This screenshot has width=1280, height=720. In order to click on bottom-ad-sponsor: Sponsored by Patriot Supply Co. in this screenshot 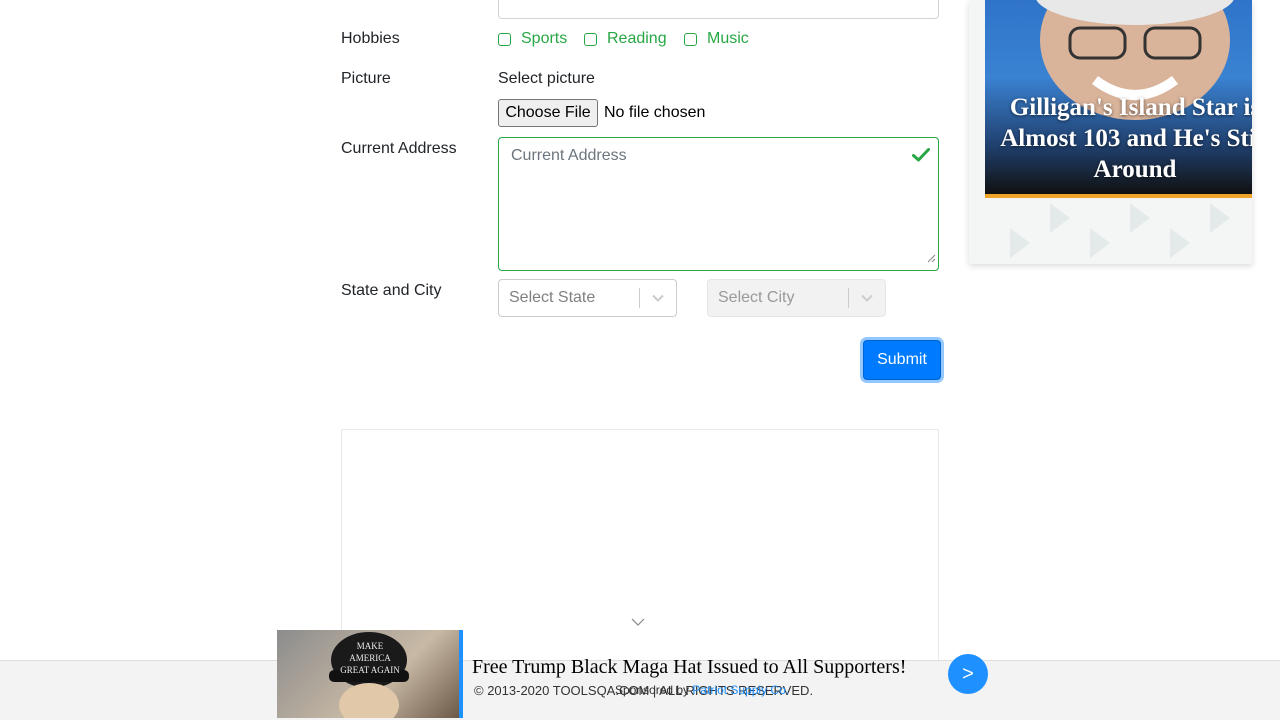, I will do `click(702, 690)`.